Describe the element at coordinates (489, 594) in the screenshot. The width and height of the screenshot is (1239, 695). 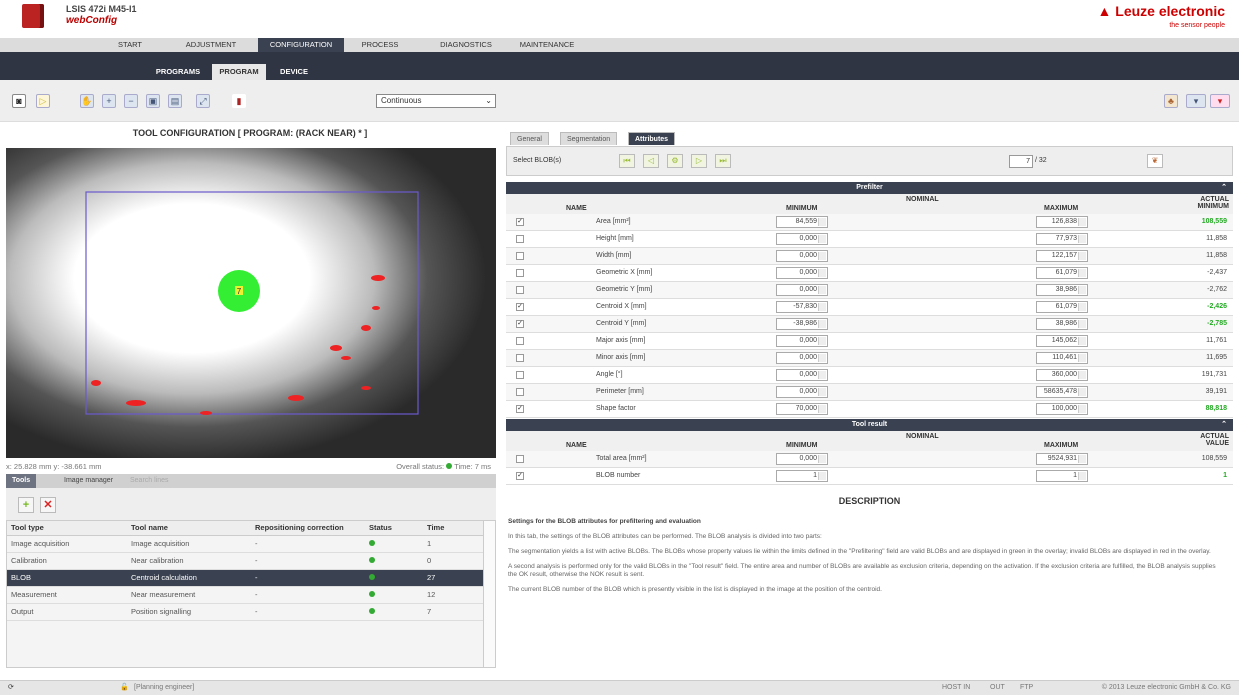
I see `tools-scrollbar` at that location.